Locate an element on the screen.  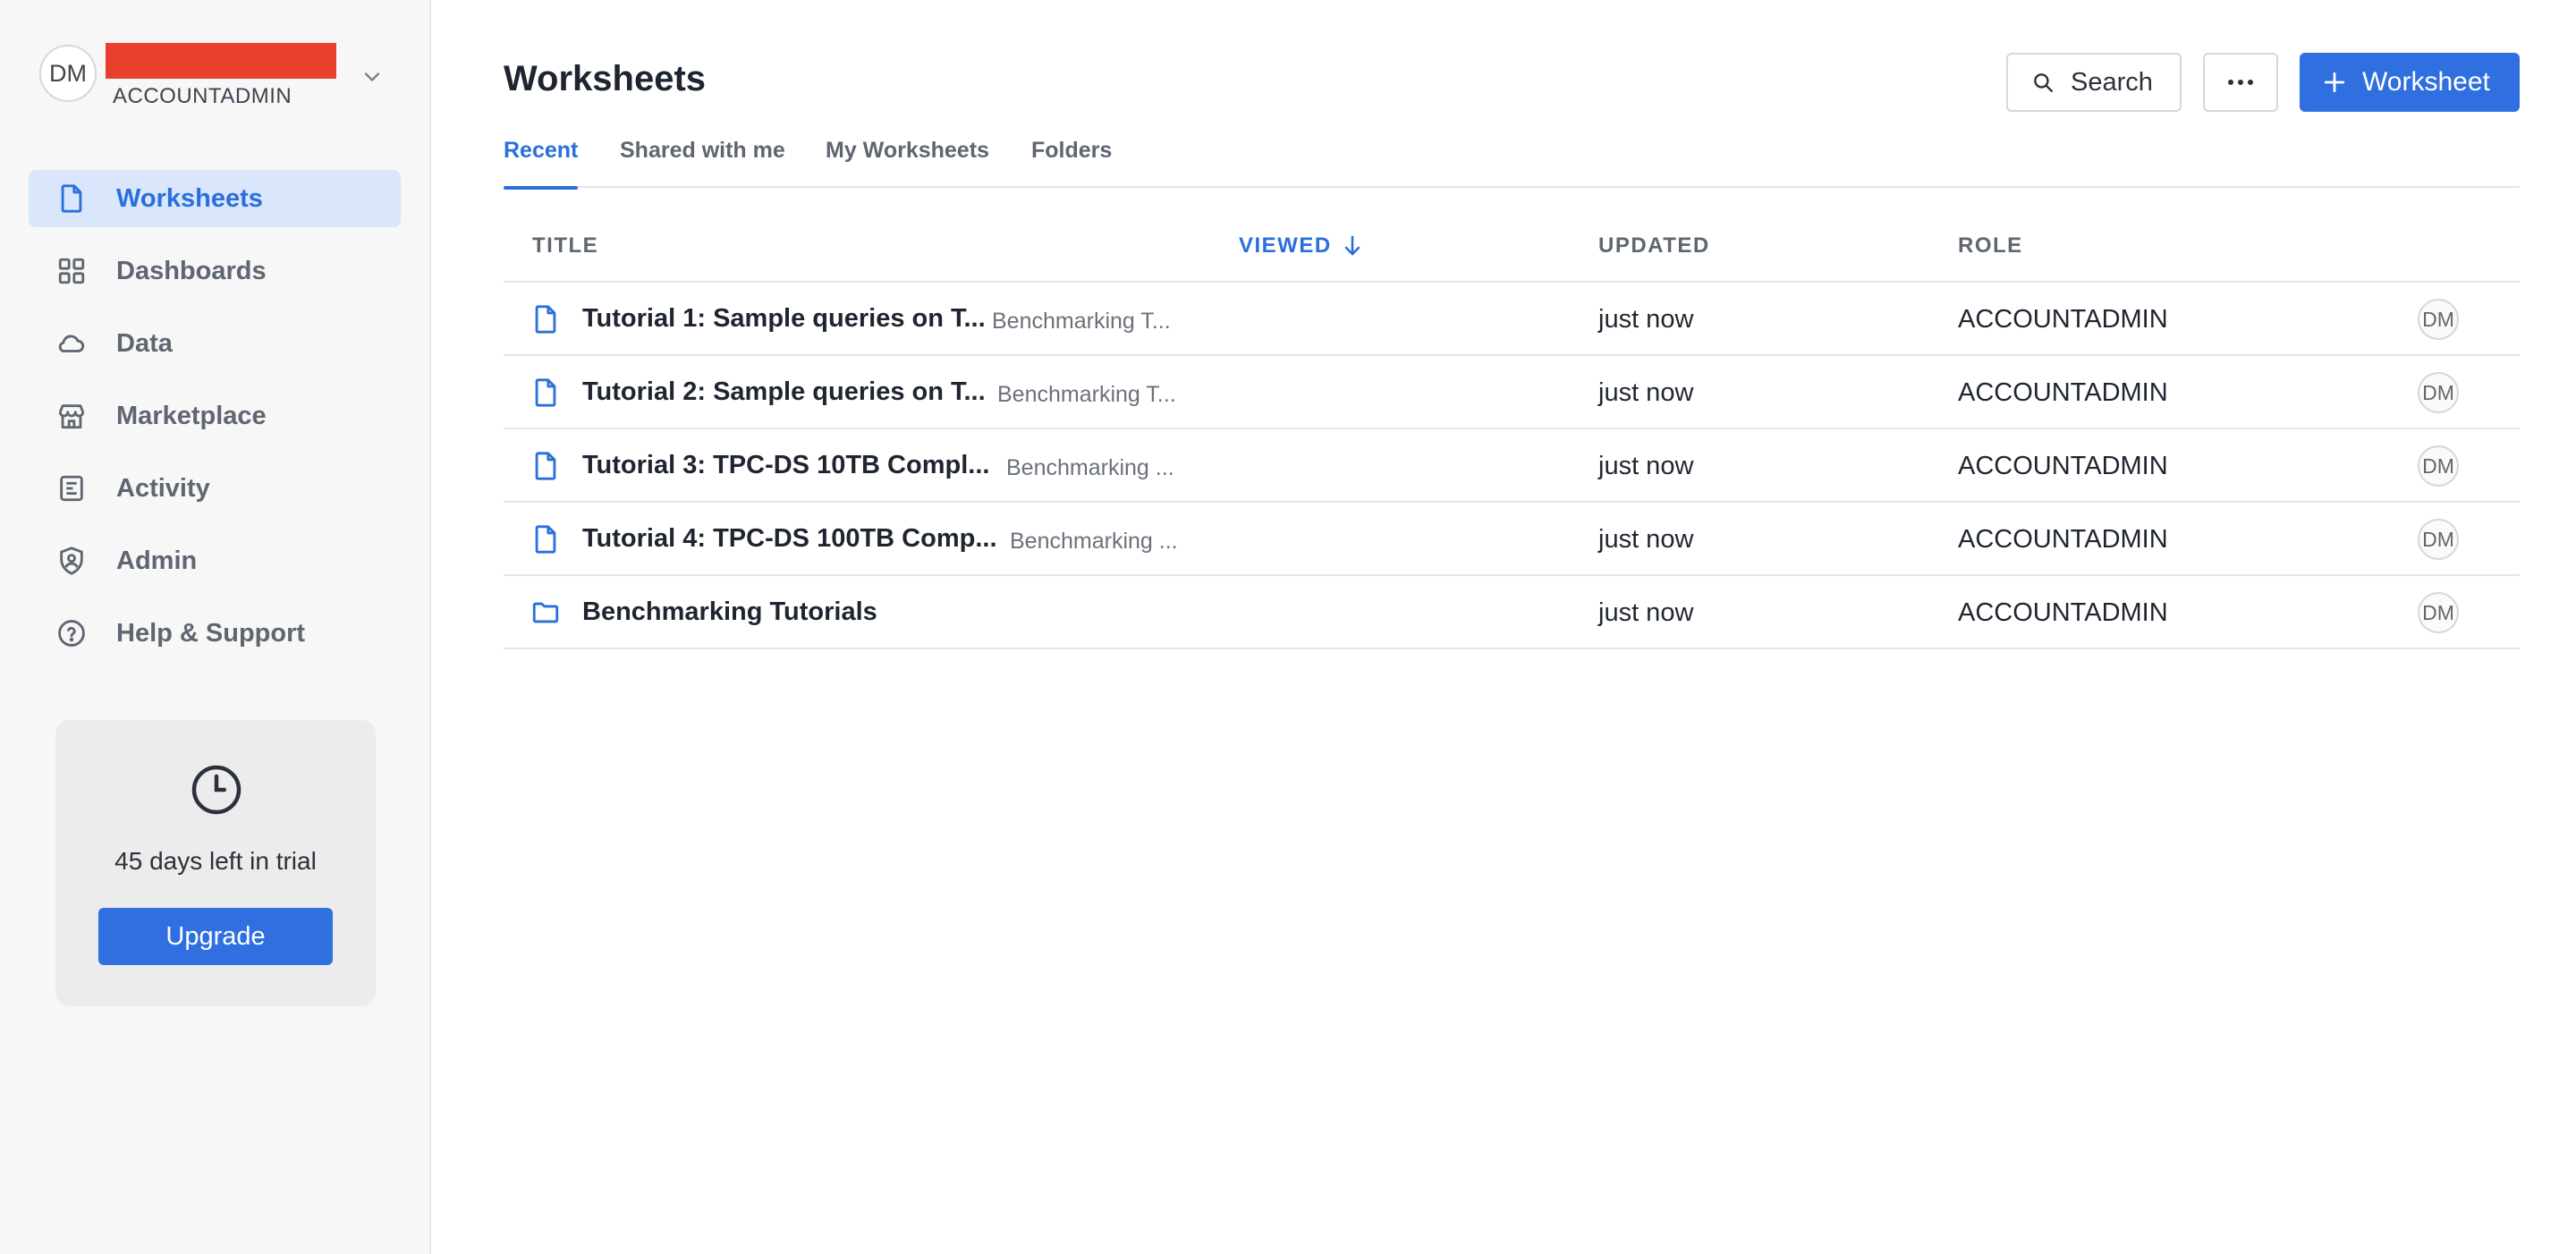
table-header: TITLE VIEWED UPDATED ROLE is located at coordinates (1512, 245).